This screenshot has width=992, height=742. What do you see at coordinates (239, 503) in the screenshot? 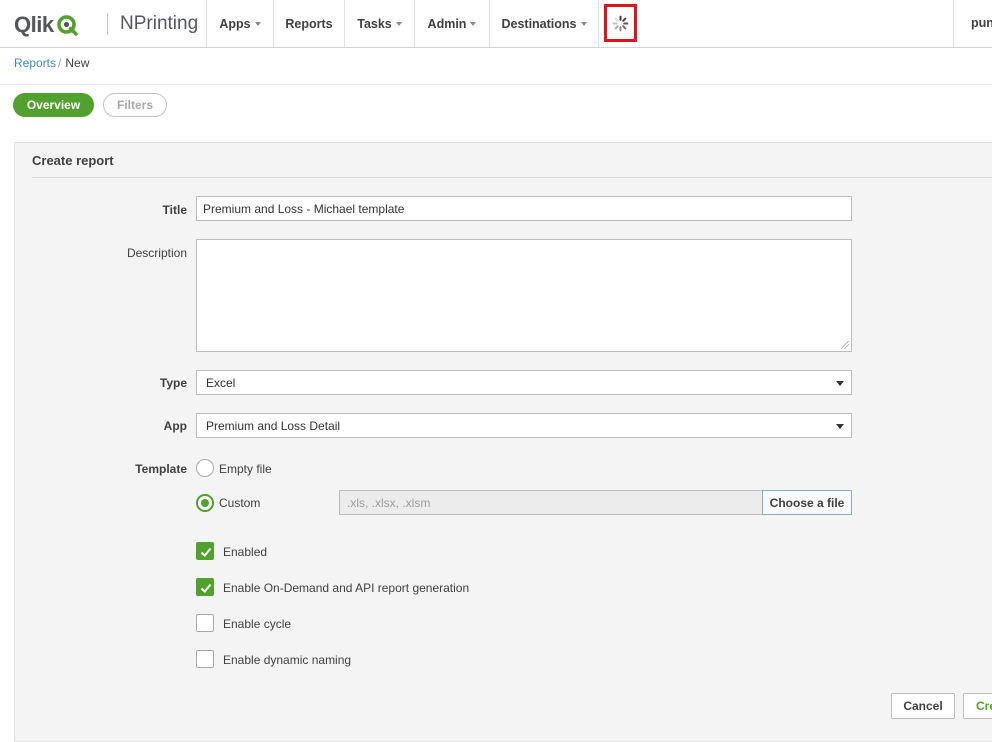
I see `template-custom-label: Custom` at bounding box center [239, 503].